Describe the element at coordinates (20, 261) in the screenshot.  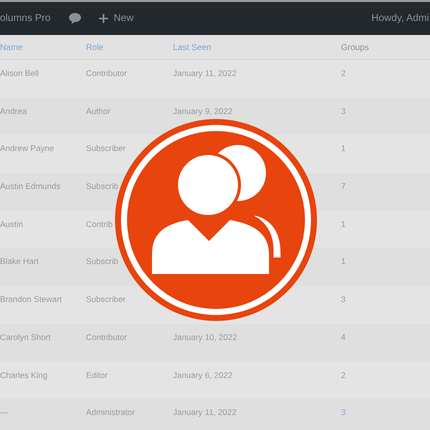
I see `user-name: Blake Hart` at that location.